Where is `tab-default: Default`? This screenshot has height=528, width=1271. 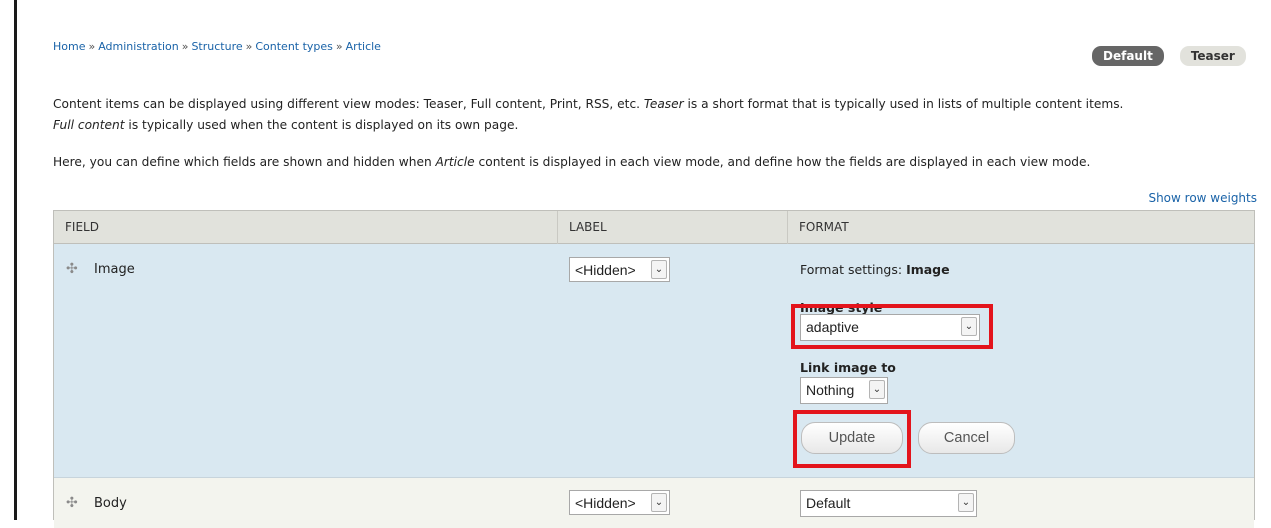 tab-default: Default is located at coordinates (1128, 56).